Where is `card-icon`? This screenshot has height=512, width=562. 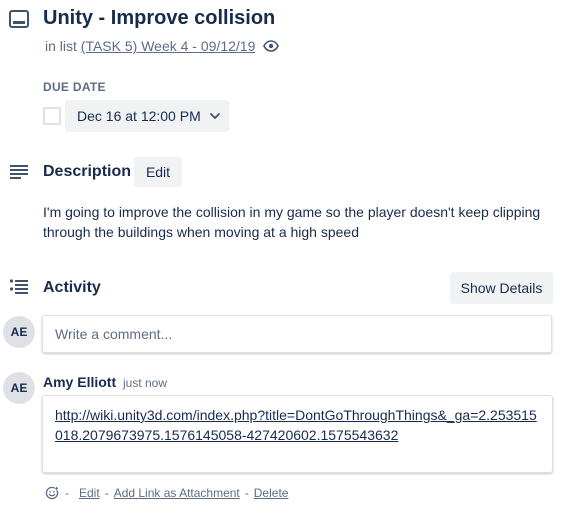
card-icon is located at coordinates (19, 19).